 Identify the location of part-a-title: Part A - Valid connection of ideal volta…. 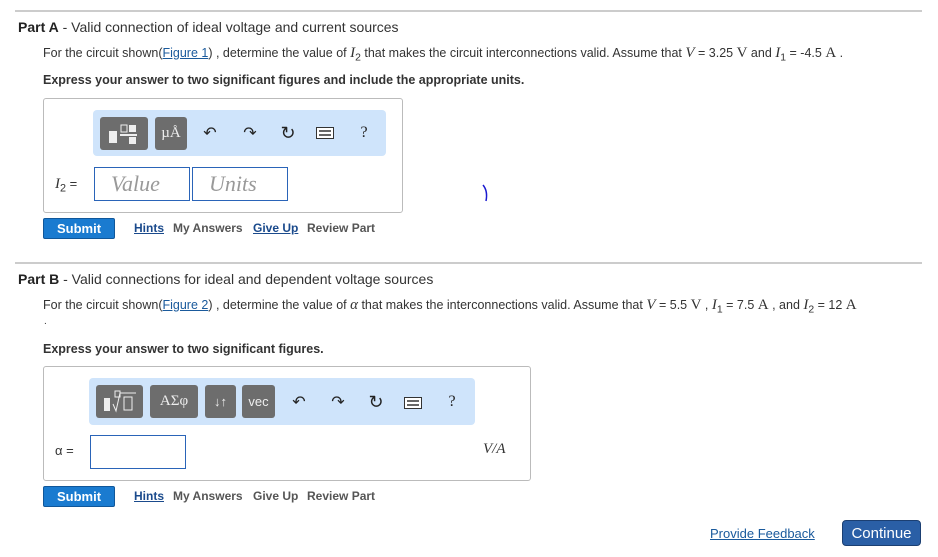
(208, 27).